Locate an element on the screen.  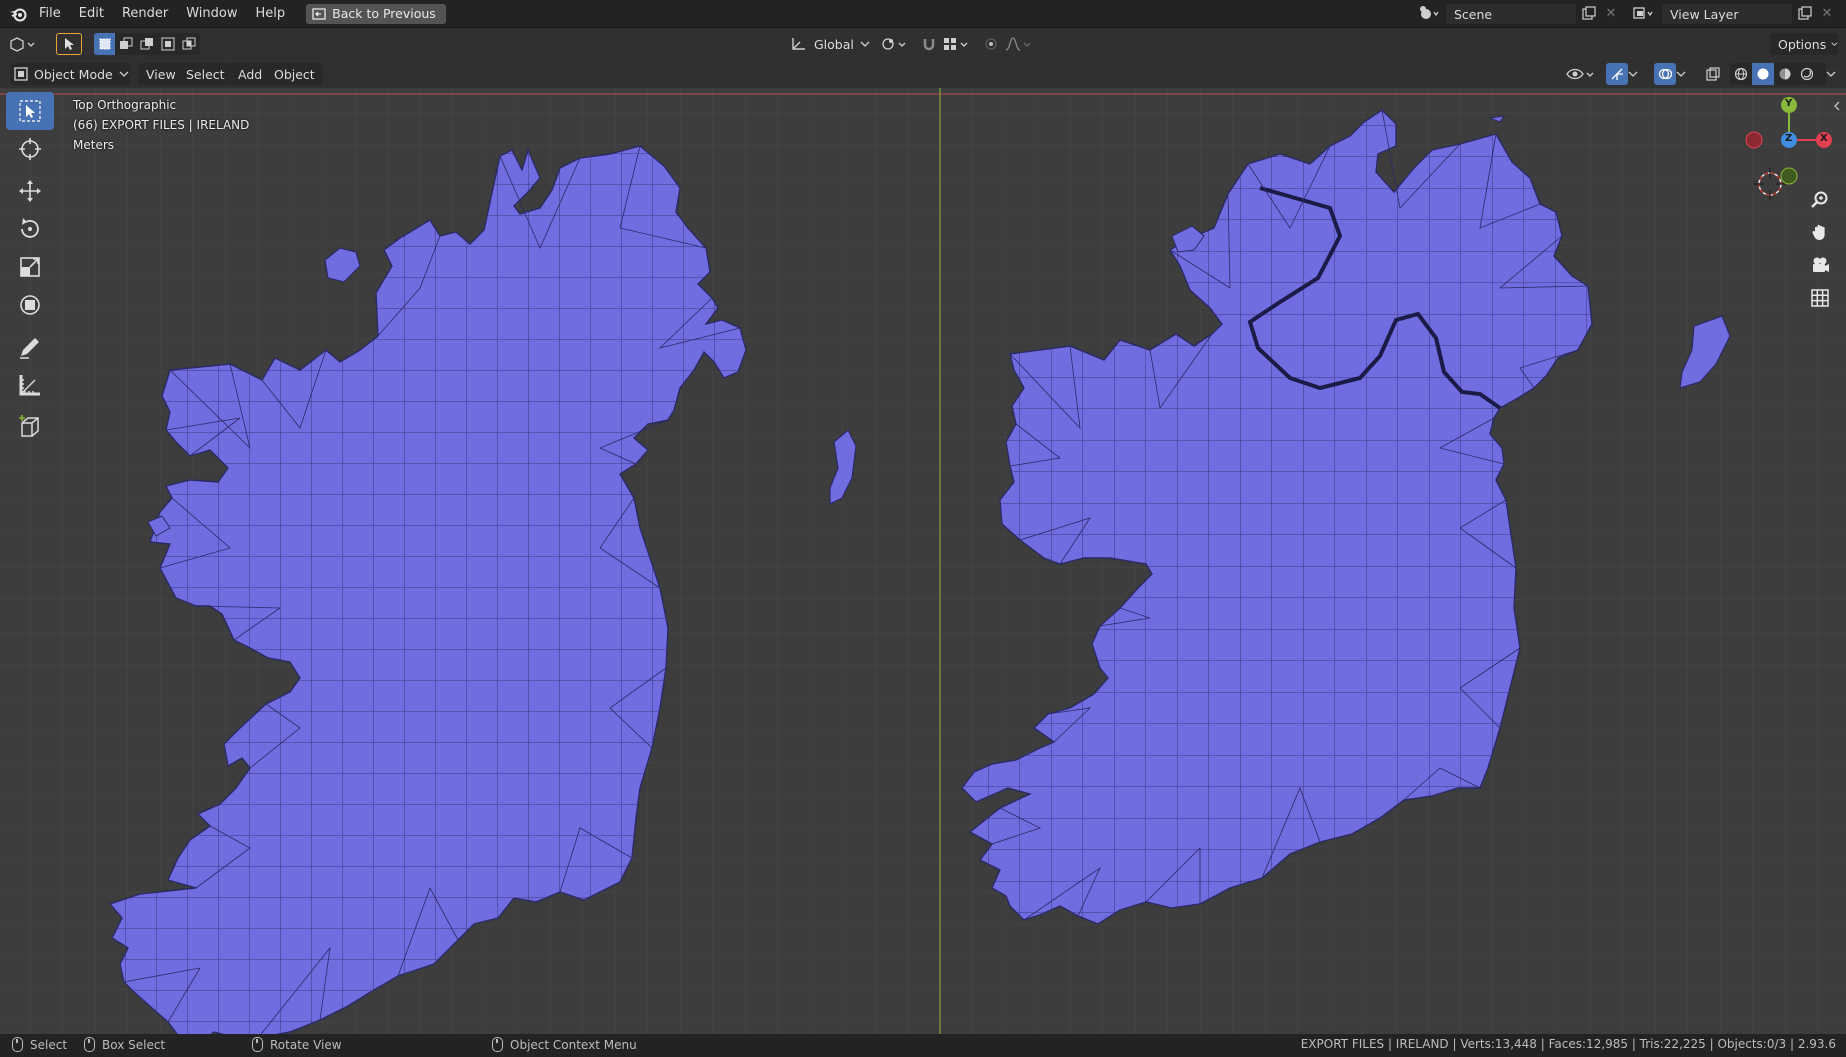
scene-name-field: Scene is located at coordinates (1511, 14).